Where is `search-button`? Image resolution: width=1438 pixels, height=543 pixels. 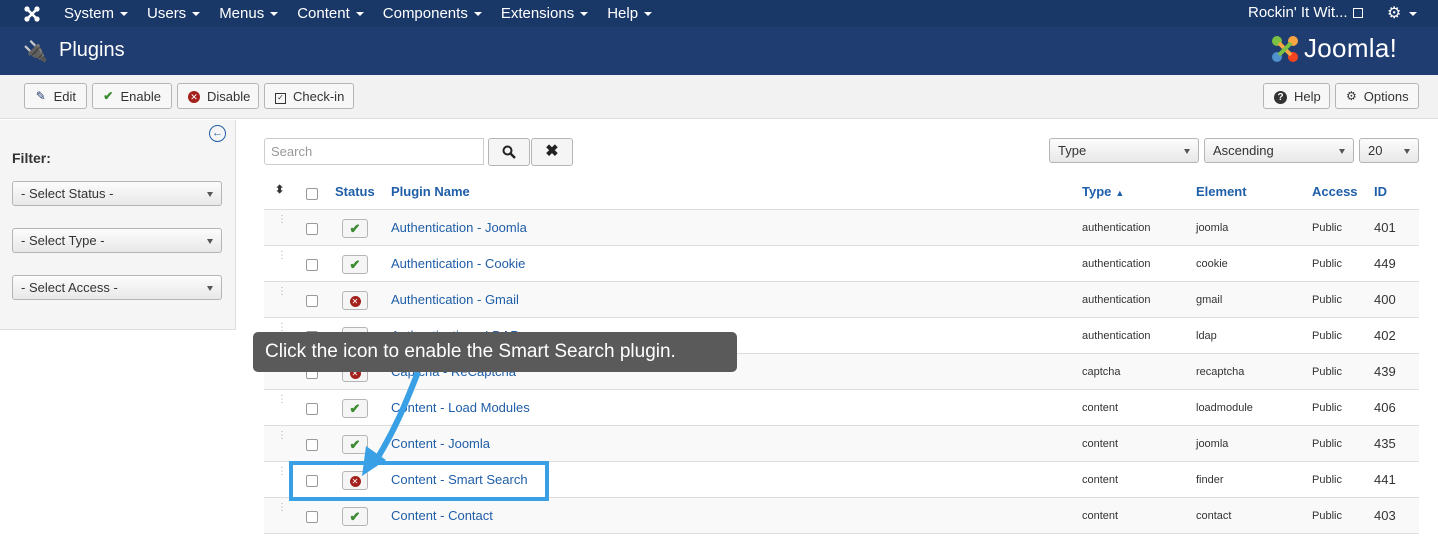
search-button is located at coordinates (509, 152).